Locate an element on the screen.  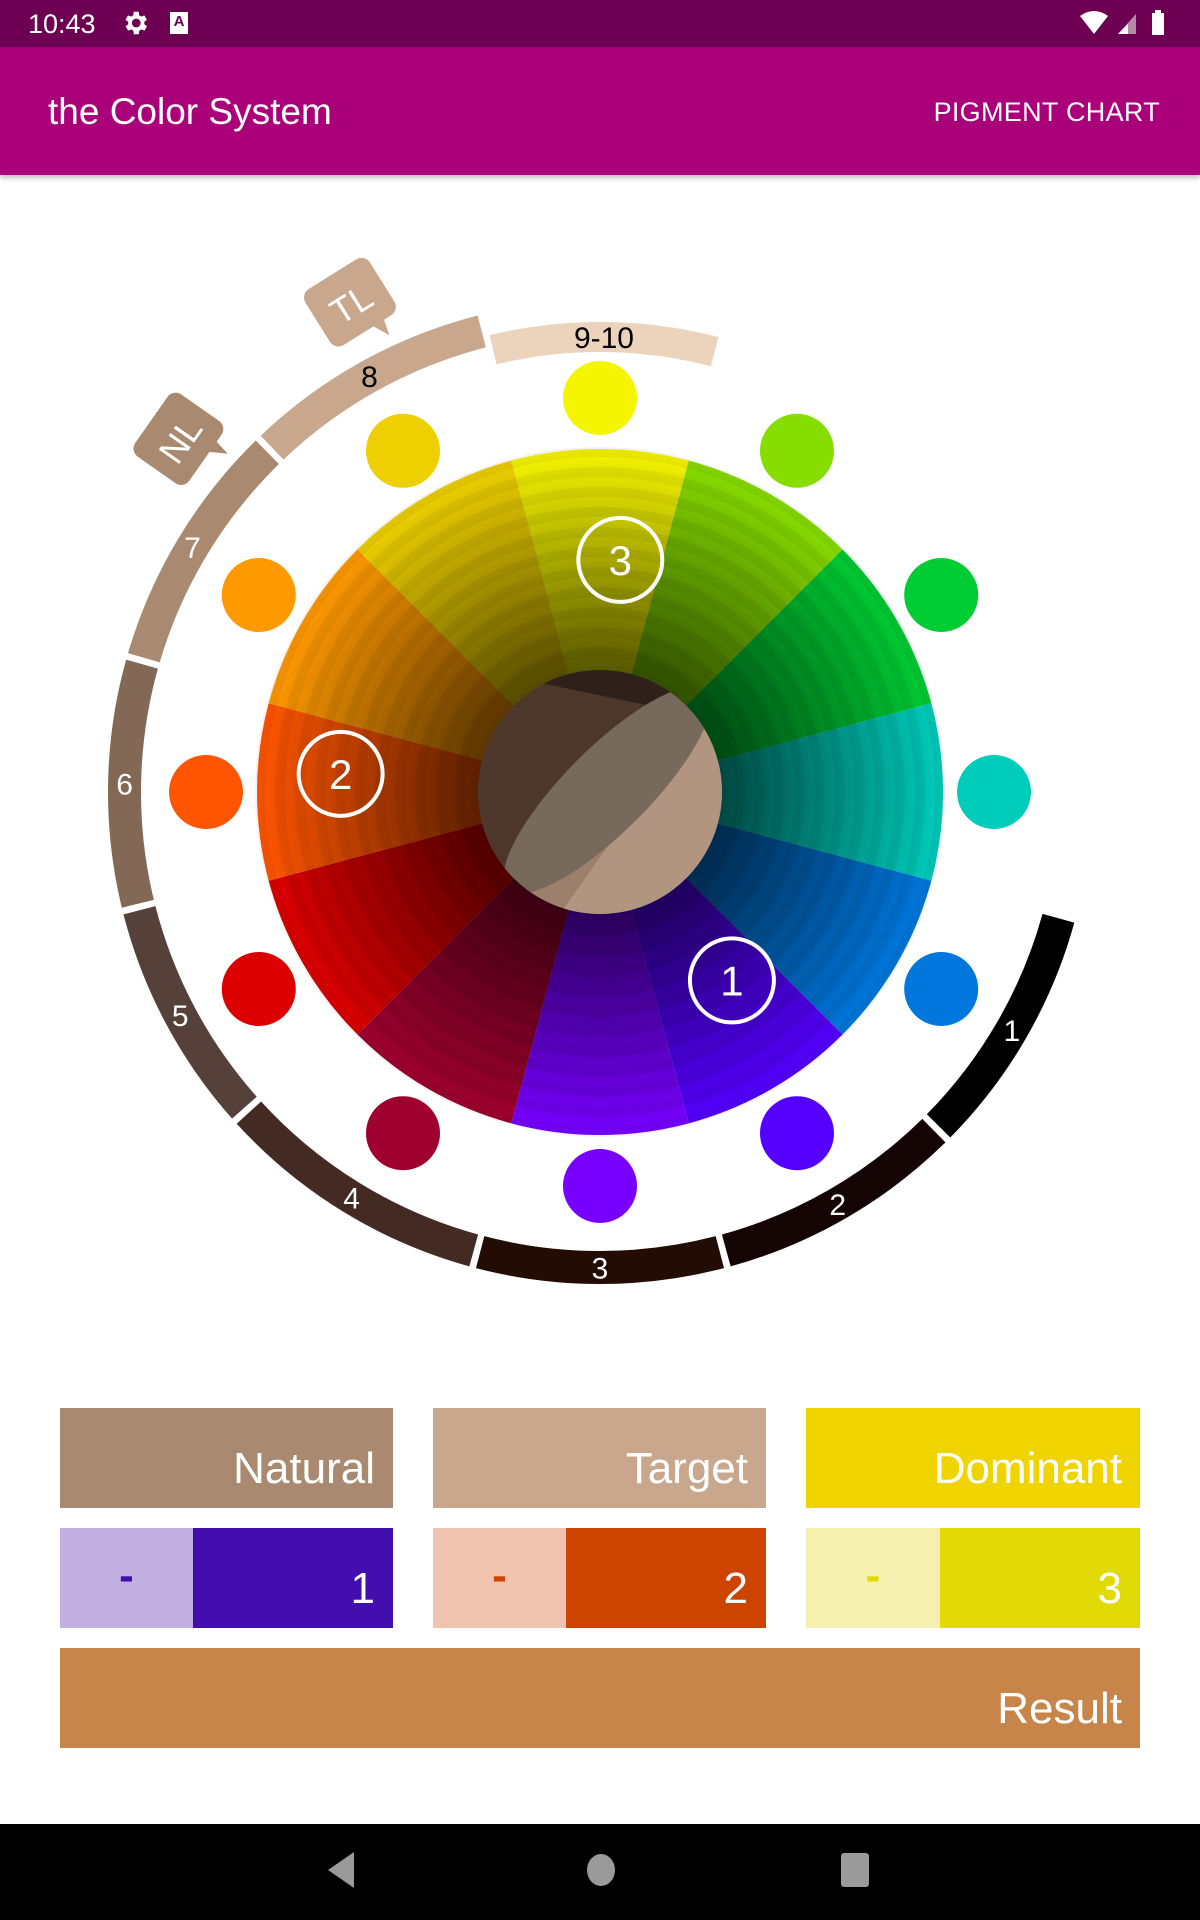
hue-dot-yellow is located at coordinates (600, 398).